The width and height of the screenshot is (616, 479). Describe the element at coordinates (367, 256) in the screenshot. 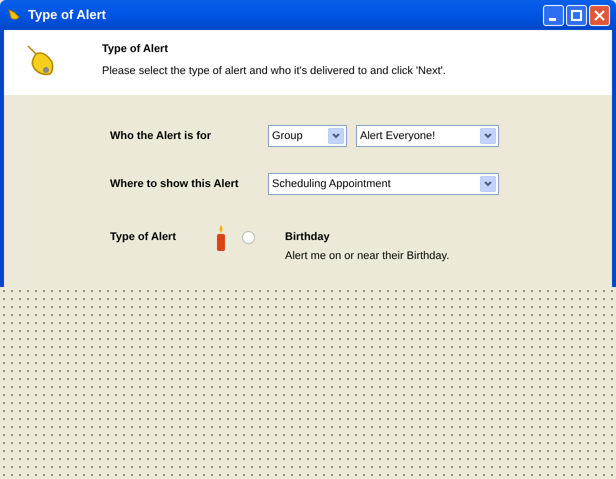

I see `option-description: Alert me on or near their Birthday.` at that location.